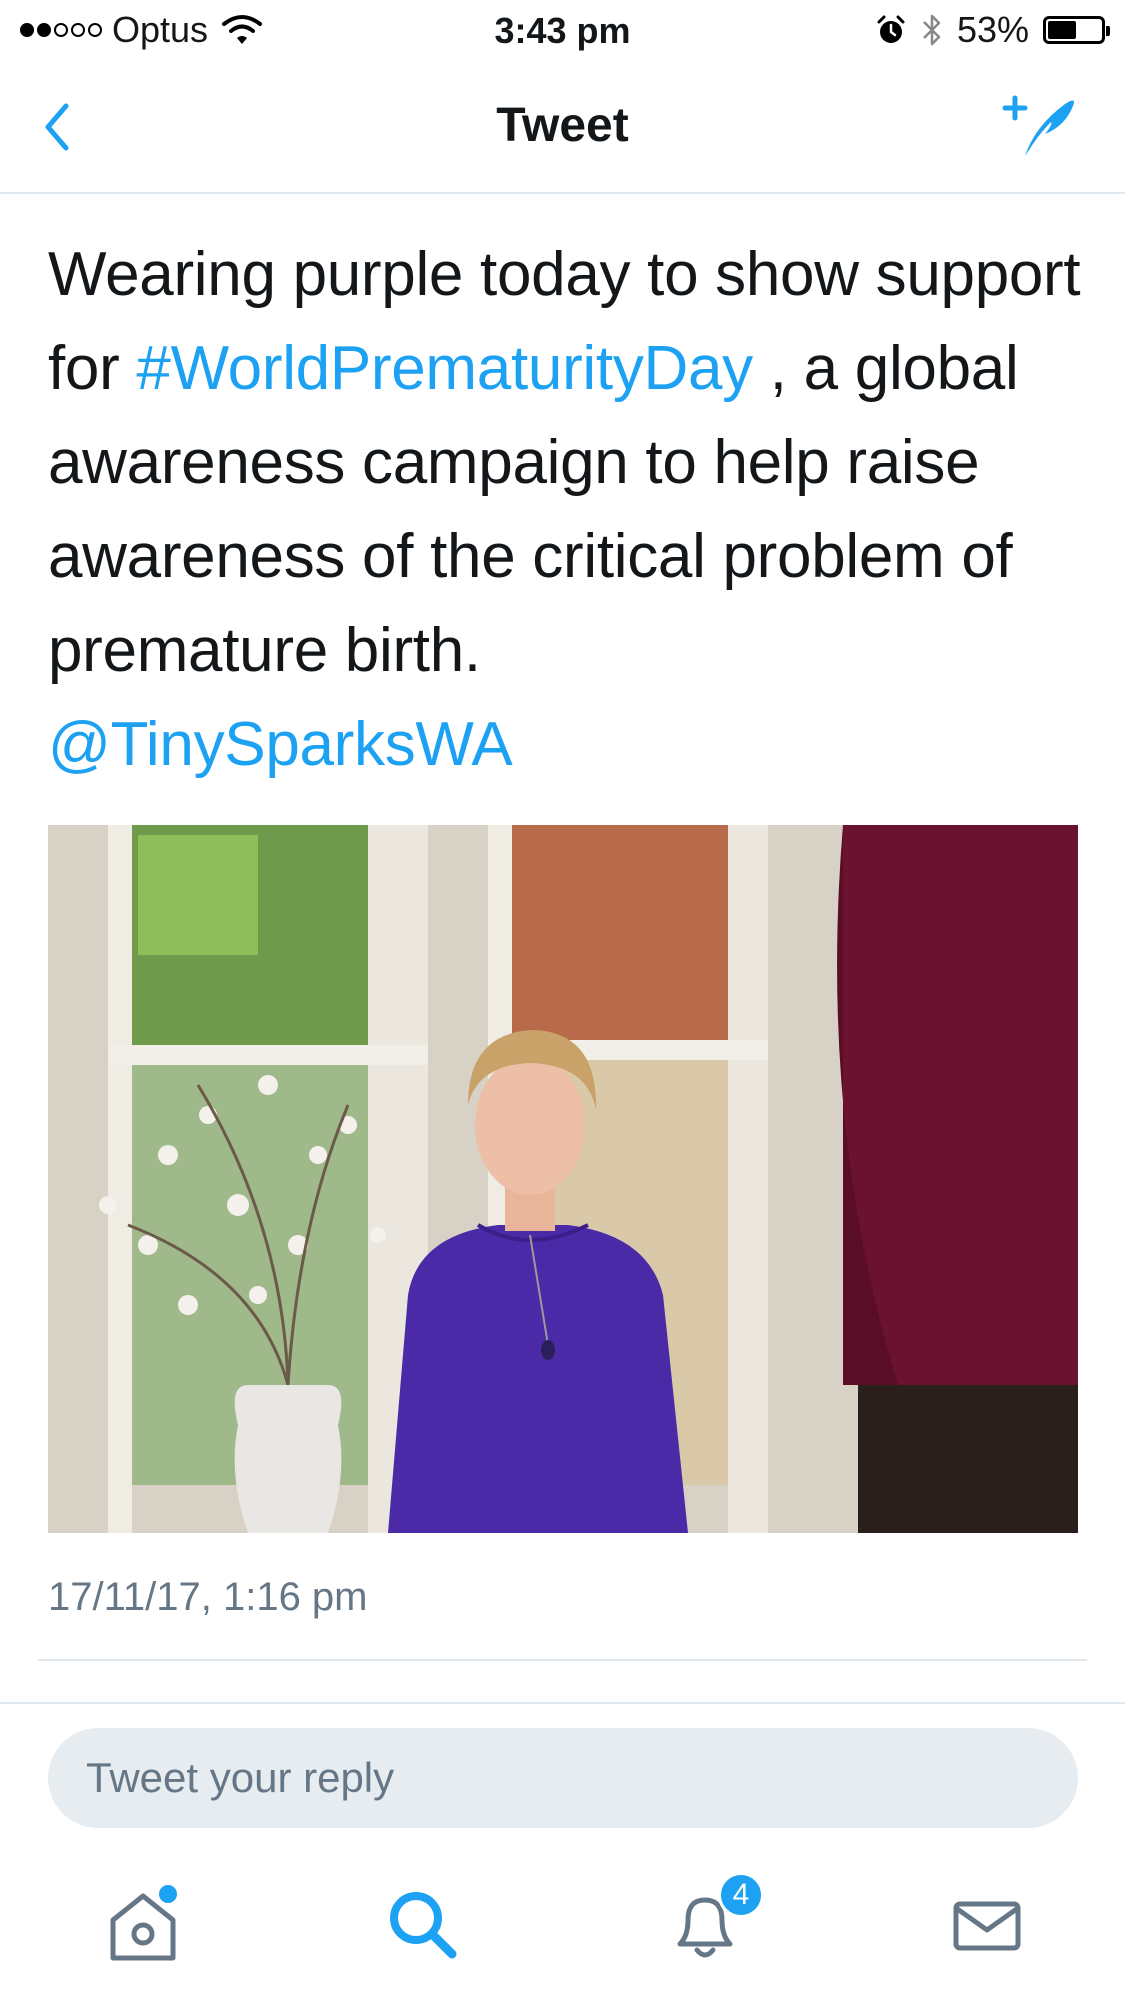 The height and width of the screenshot is (2001, 1125). I want to click on bluetooth-icon, so click(932, 30).